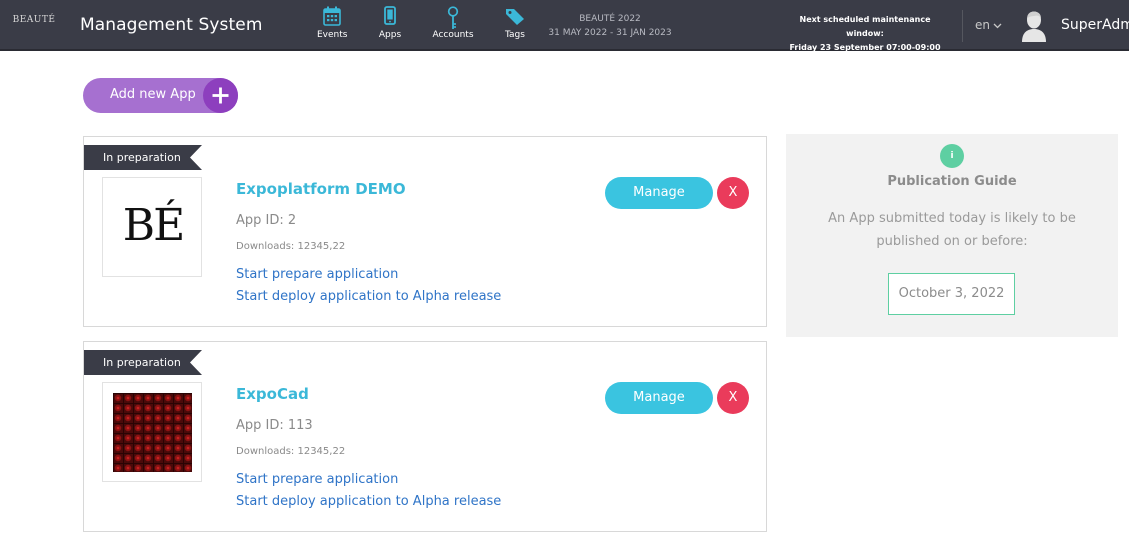  I want to click on brand-logo-text: BEAUTÉ, so click(34, 20).